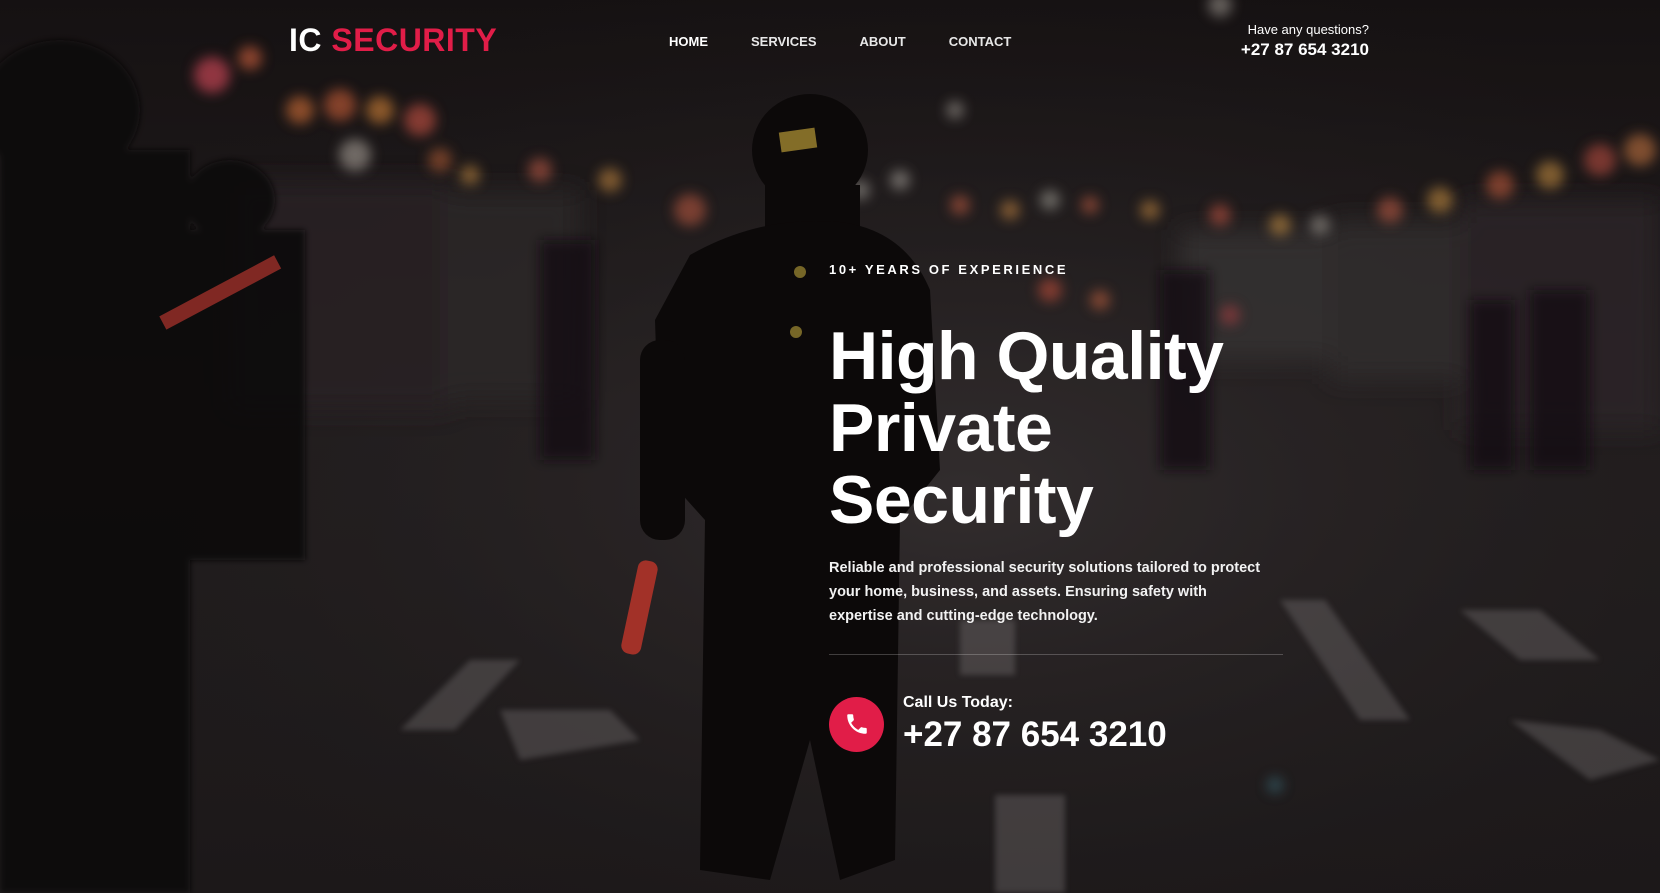 The image size is (1660, 893). I want to click on header-question-text: Have any questions?, so click(1308, 29).